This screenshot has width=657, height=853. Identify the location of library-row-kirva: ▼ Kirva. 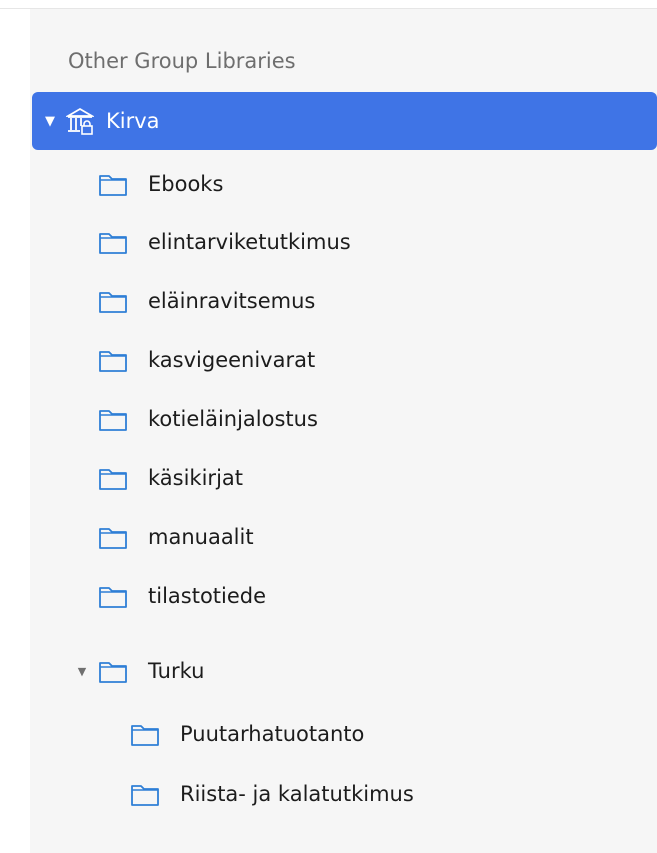
(344, 121).